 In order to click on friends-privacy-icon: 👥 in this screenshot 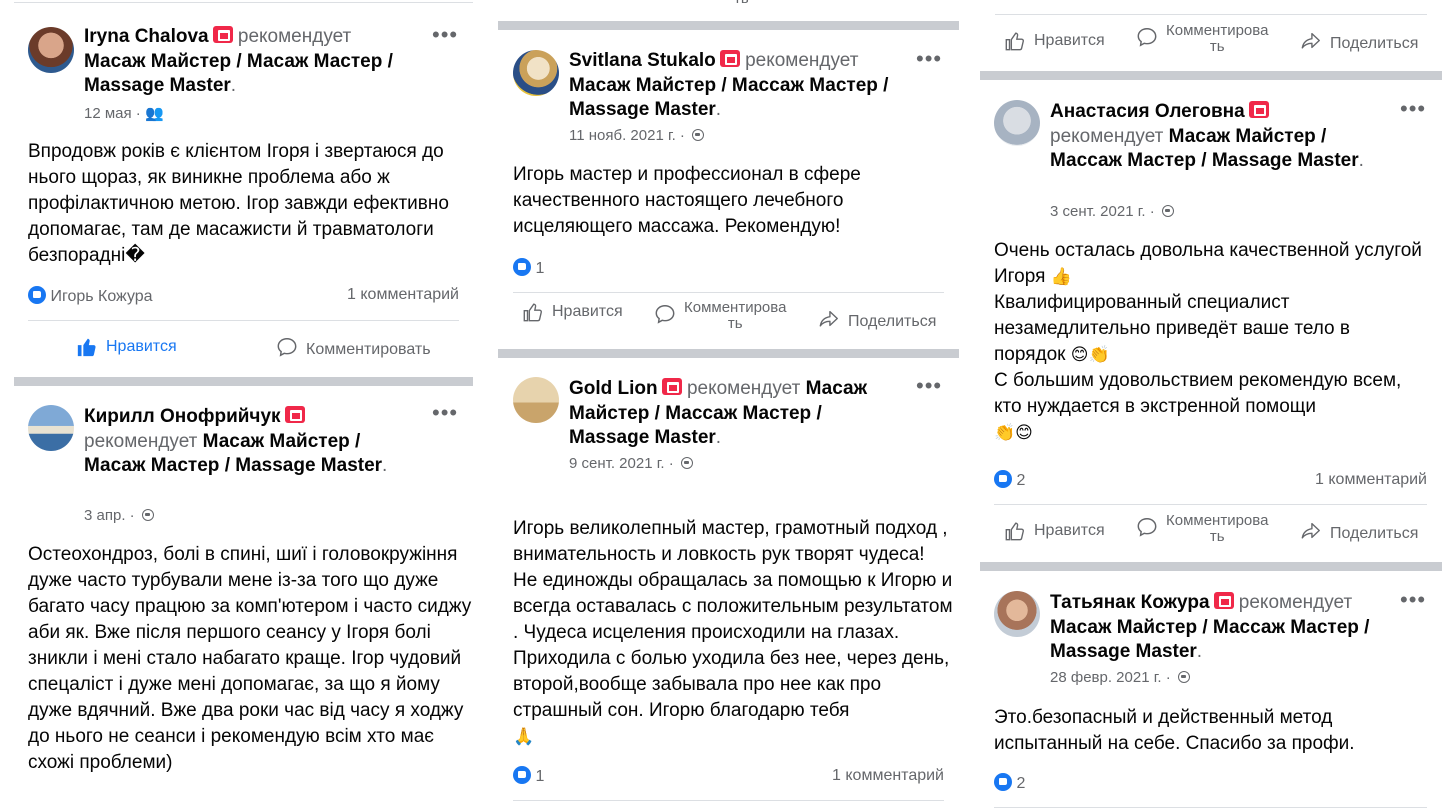, I will do `click(154, 113)`.